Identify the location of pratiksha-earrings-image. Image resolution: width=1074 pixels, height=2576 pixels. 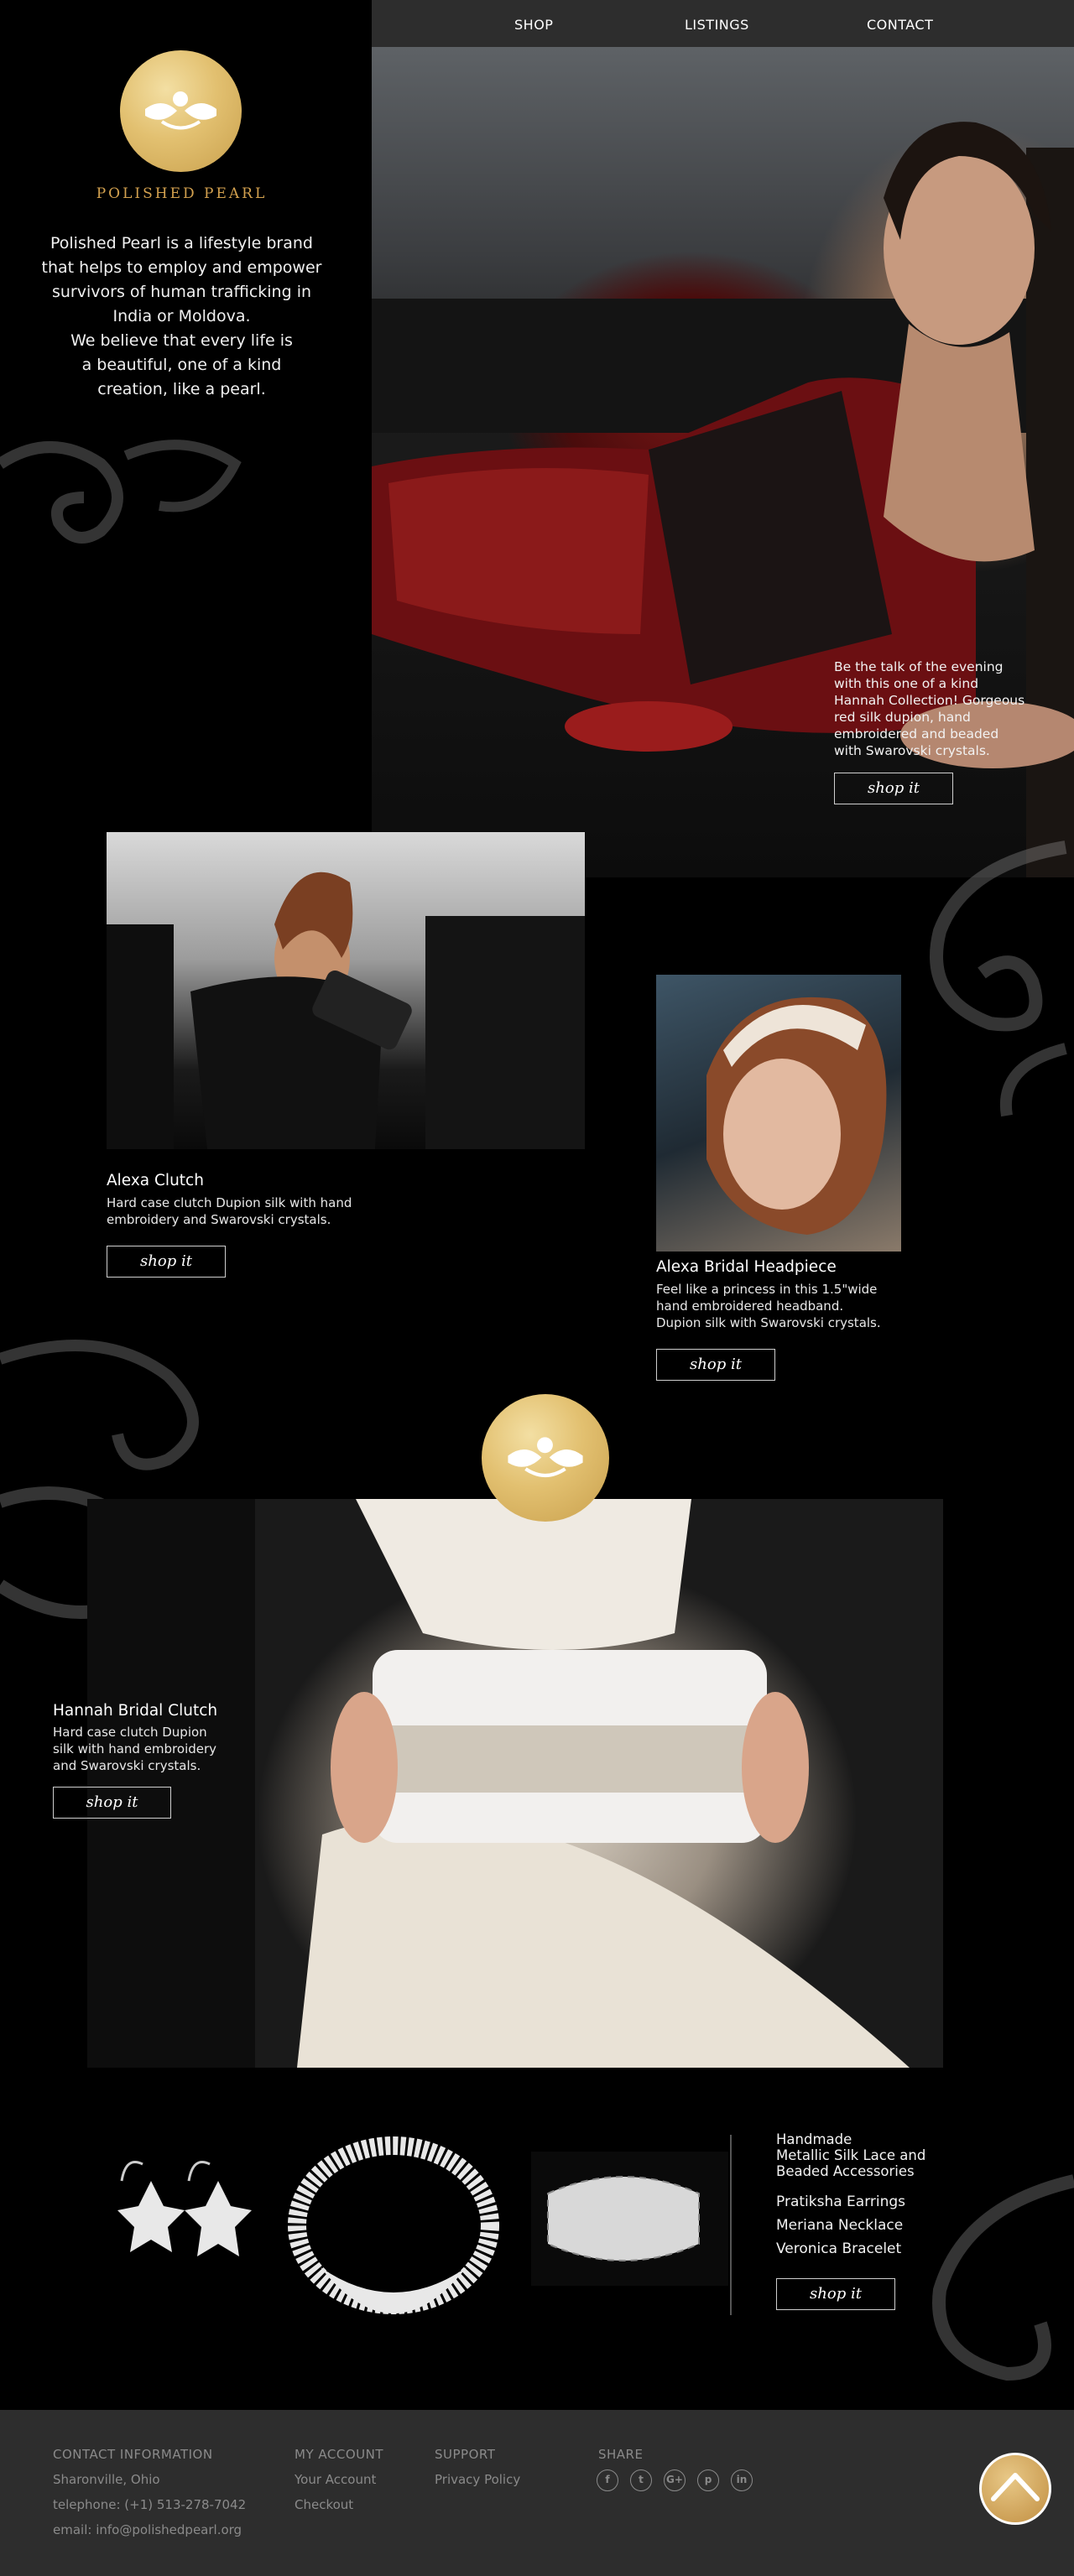
(185, 2208).